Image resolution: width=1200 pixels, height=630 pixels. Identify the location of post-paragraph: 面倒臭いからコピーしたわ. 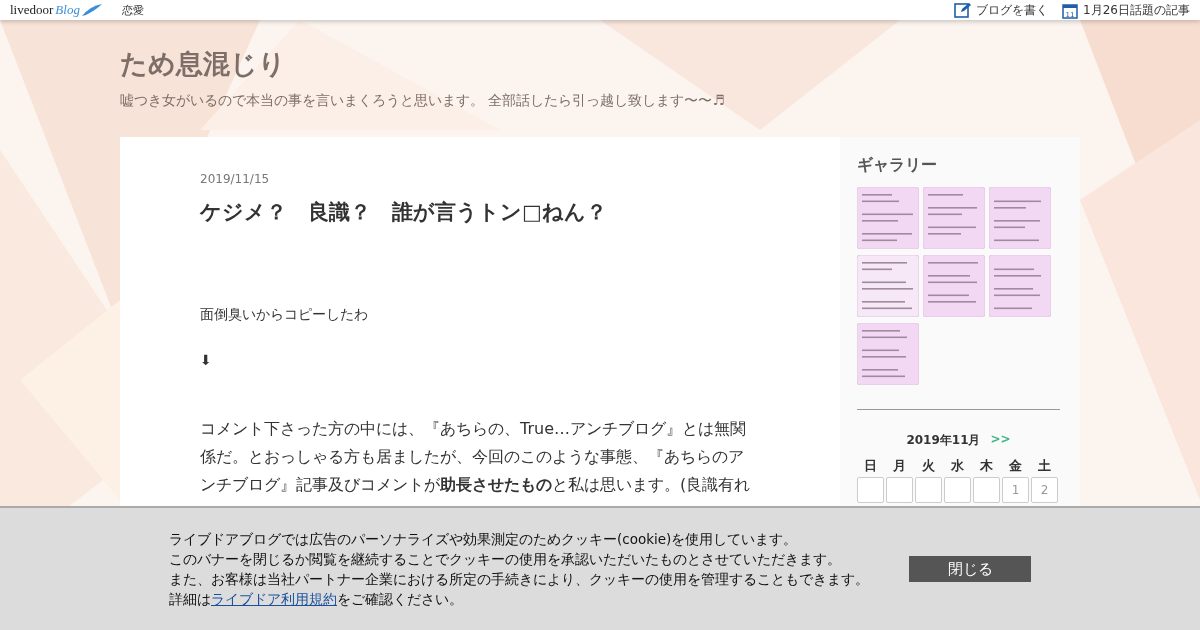
(284, 314).